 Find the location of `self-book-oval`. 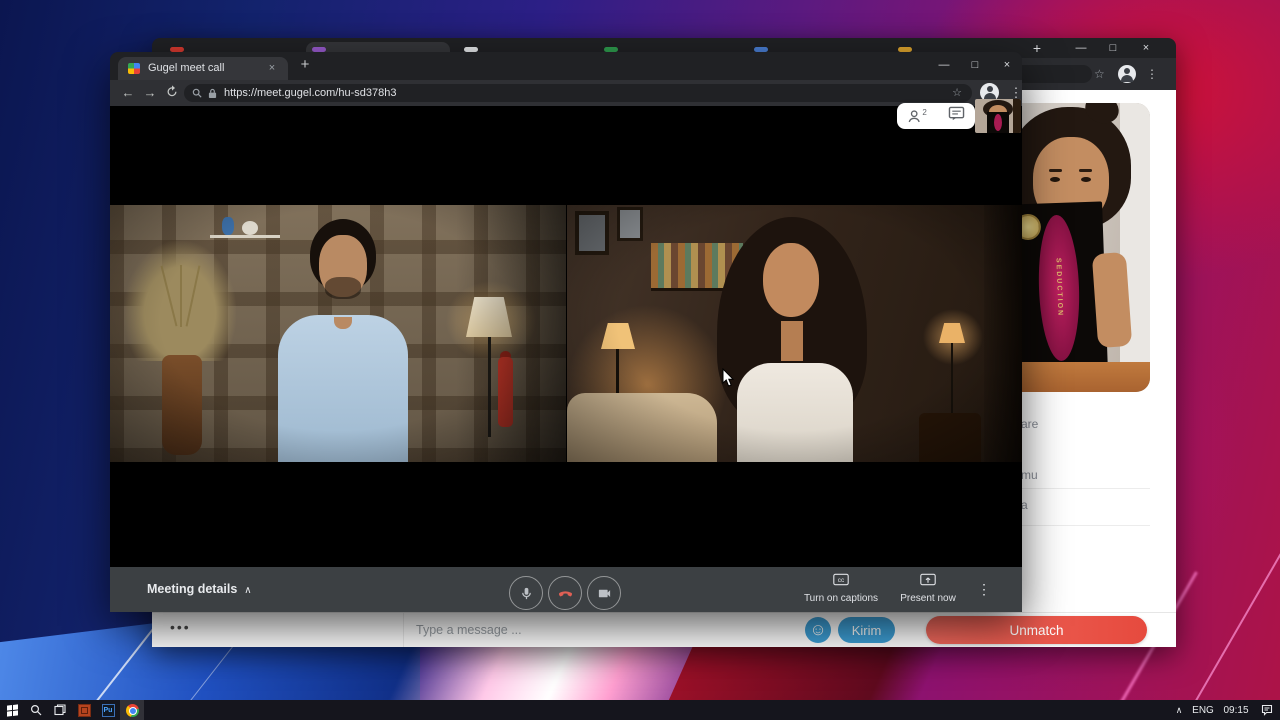

self-book-oval is located at coordinates (998, 122).